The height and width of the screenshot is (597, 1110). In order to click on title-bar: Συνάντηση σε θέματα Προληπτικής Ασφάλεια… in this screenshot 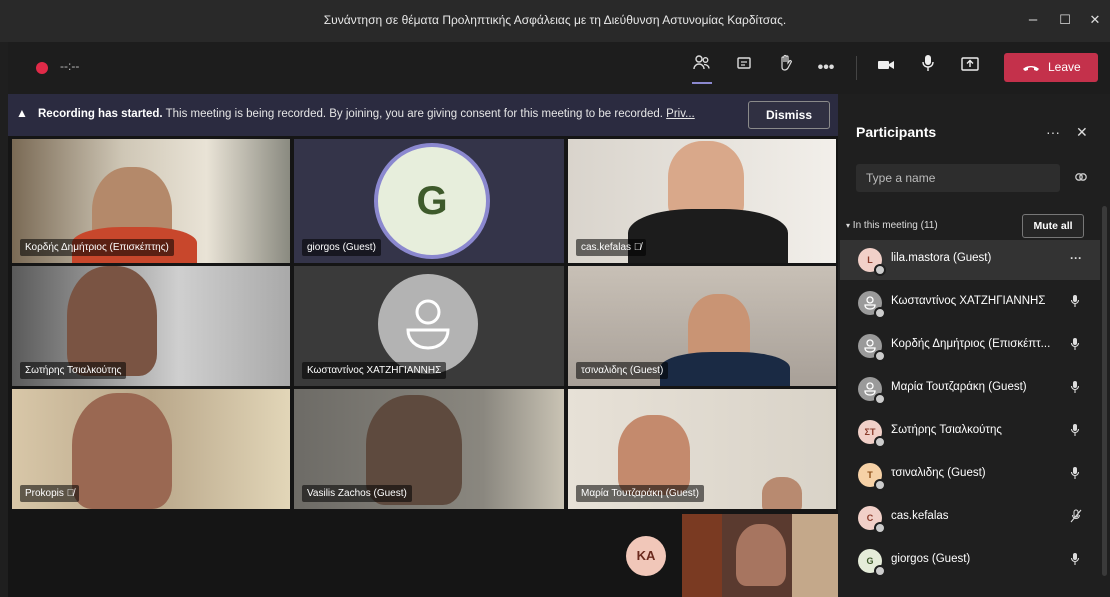, I will do `click(555, 21)`.